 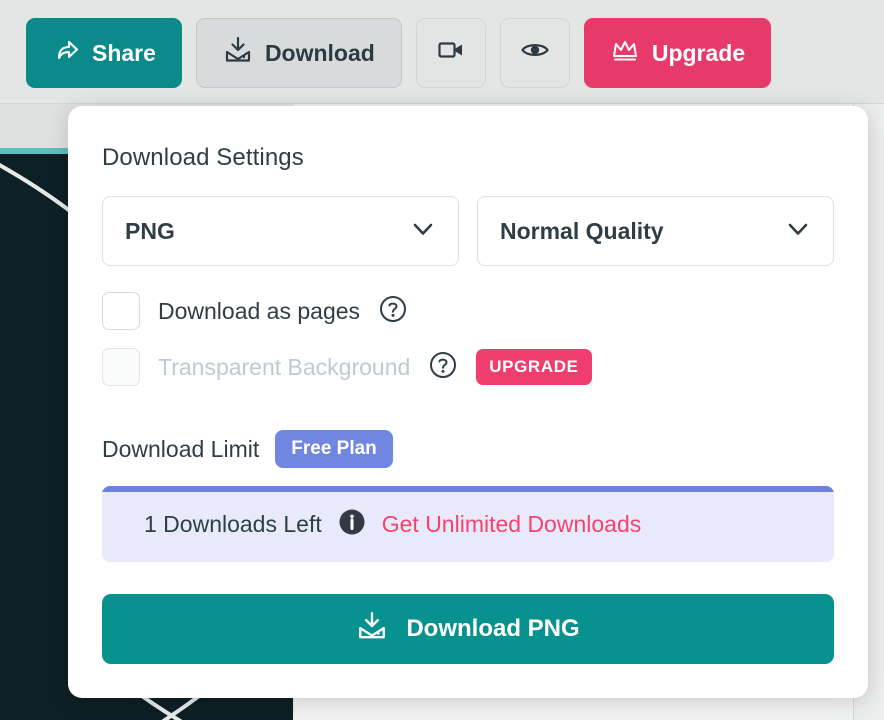 I want to click on format-select-value: PNG, so click(x=150, y=230).